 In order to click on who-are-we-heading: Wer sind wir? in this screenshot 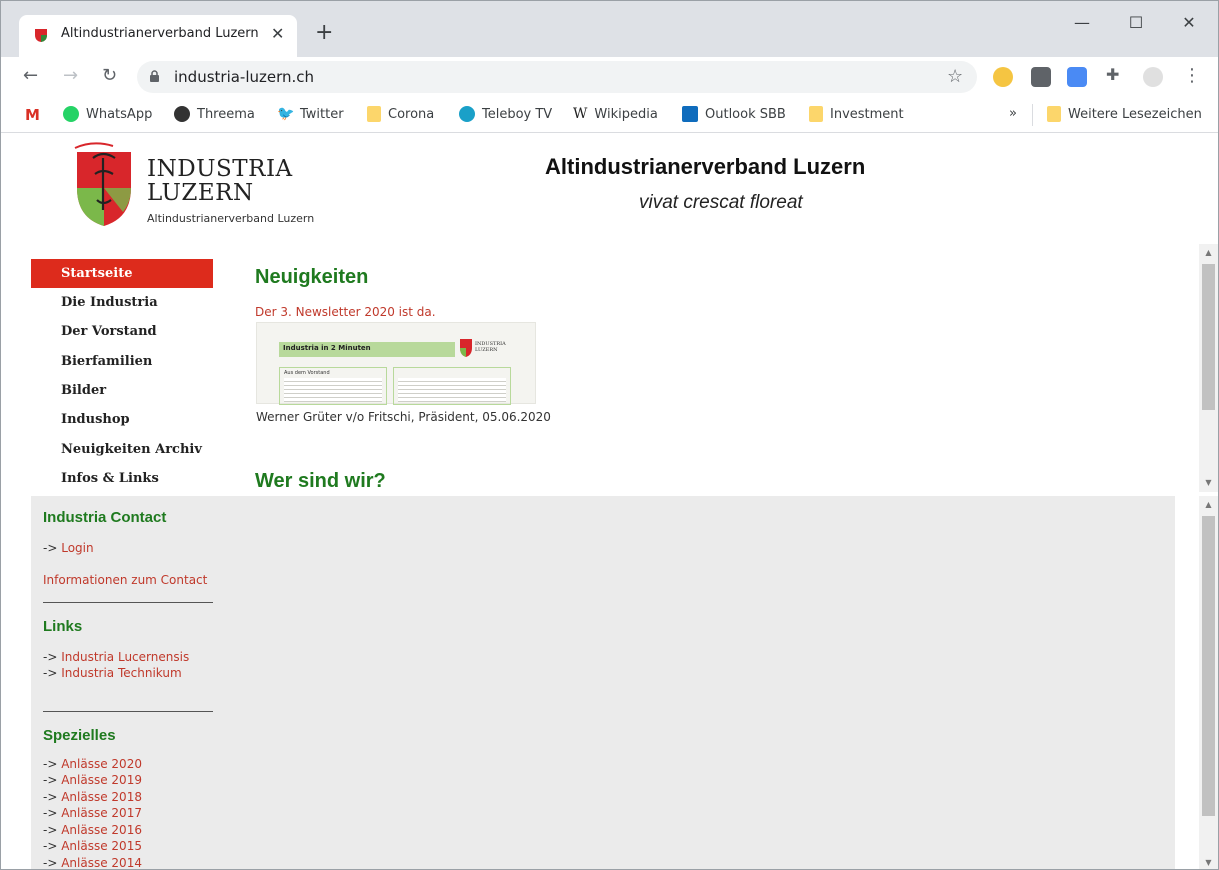, I will do `click(320, 481)`.